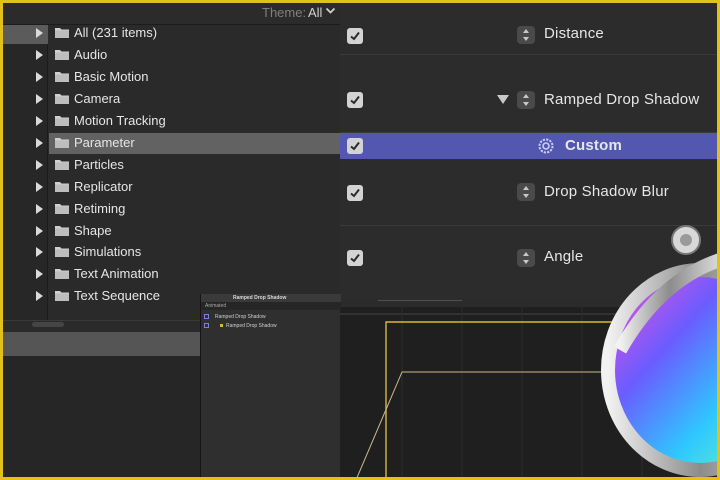  What do you see at coordinates (221, 325) in the screenshot?
I see `keyframe-dot` at bounding box center [221, 325].